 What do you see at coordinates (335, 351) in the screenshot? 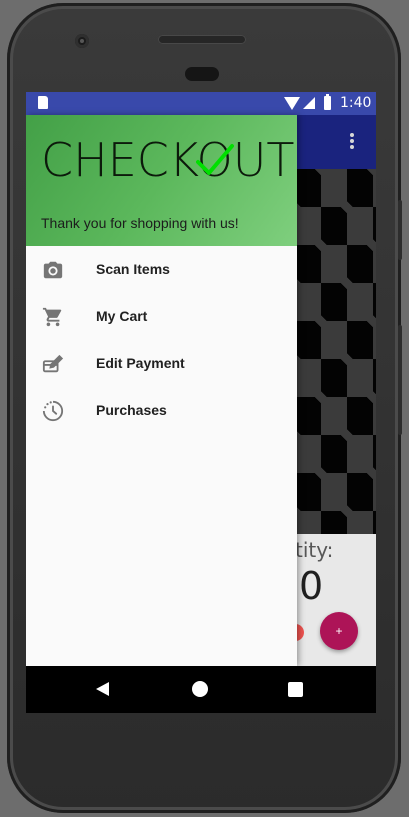
I see `camera-preview` at bounding box center [335, 351].